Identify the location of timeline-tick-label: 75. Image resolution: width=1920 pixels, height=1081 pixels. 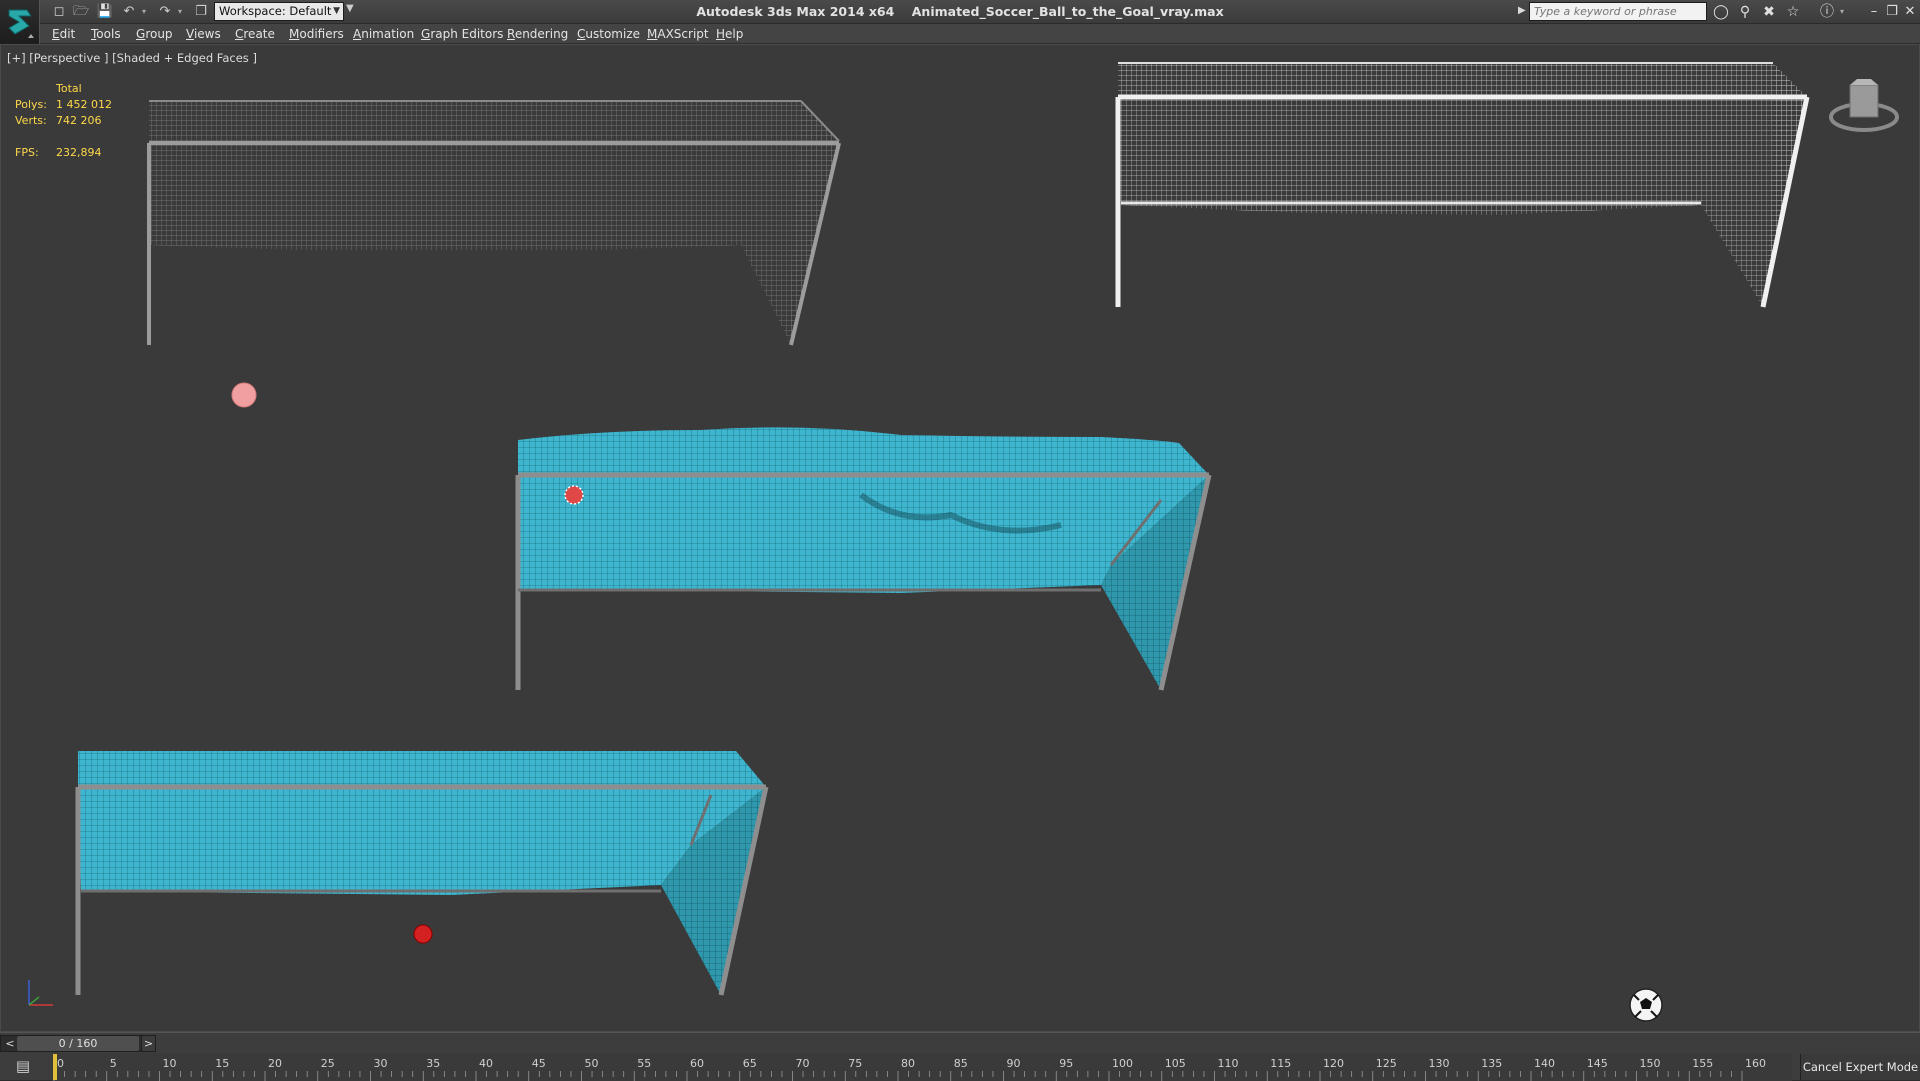
(855, 1063).